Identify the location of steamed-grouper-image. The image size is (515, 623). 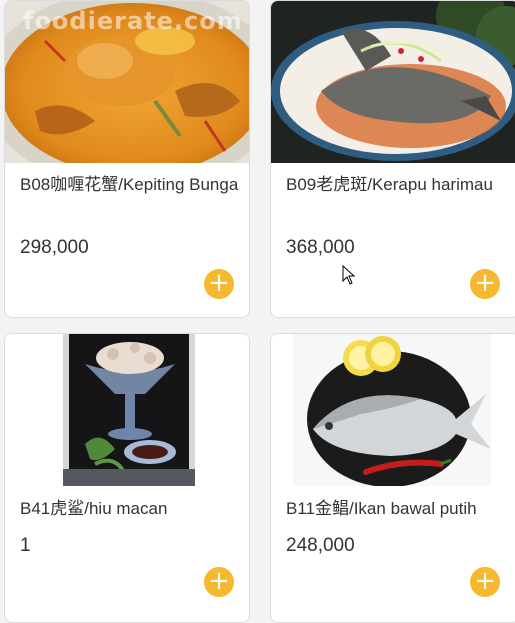
(393, 82).